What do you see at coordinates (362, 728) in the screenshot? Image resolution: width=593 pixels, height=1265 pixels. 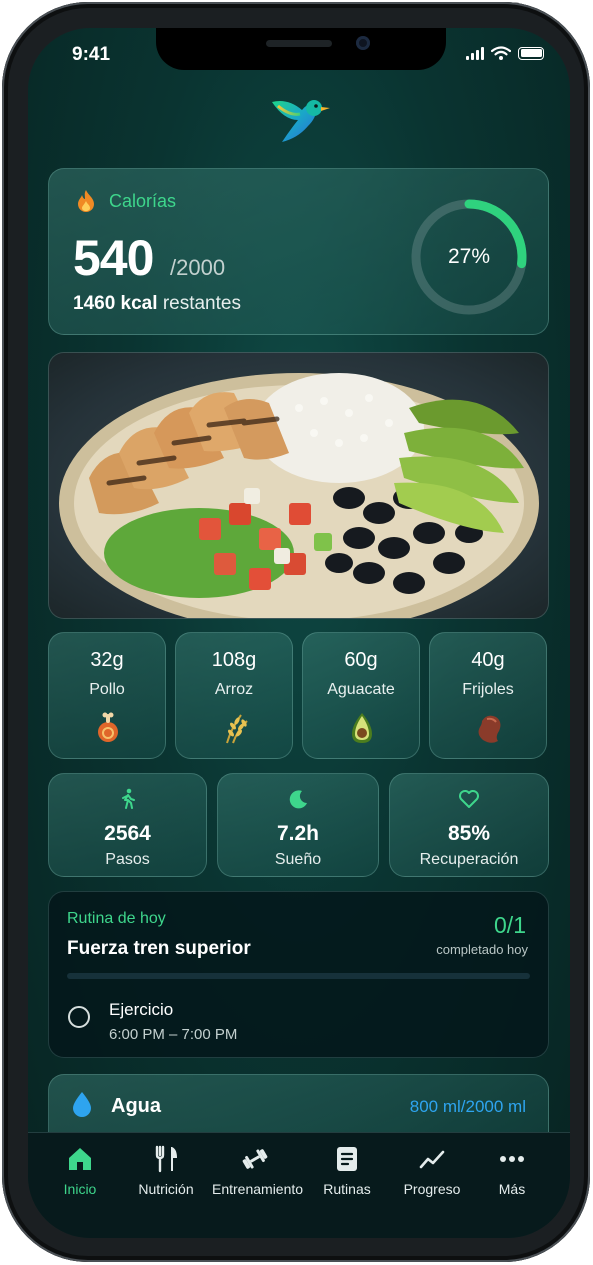 I see `avocado-icon` at bounding box center [362, 728].